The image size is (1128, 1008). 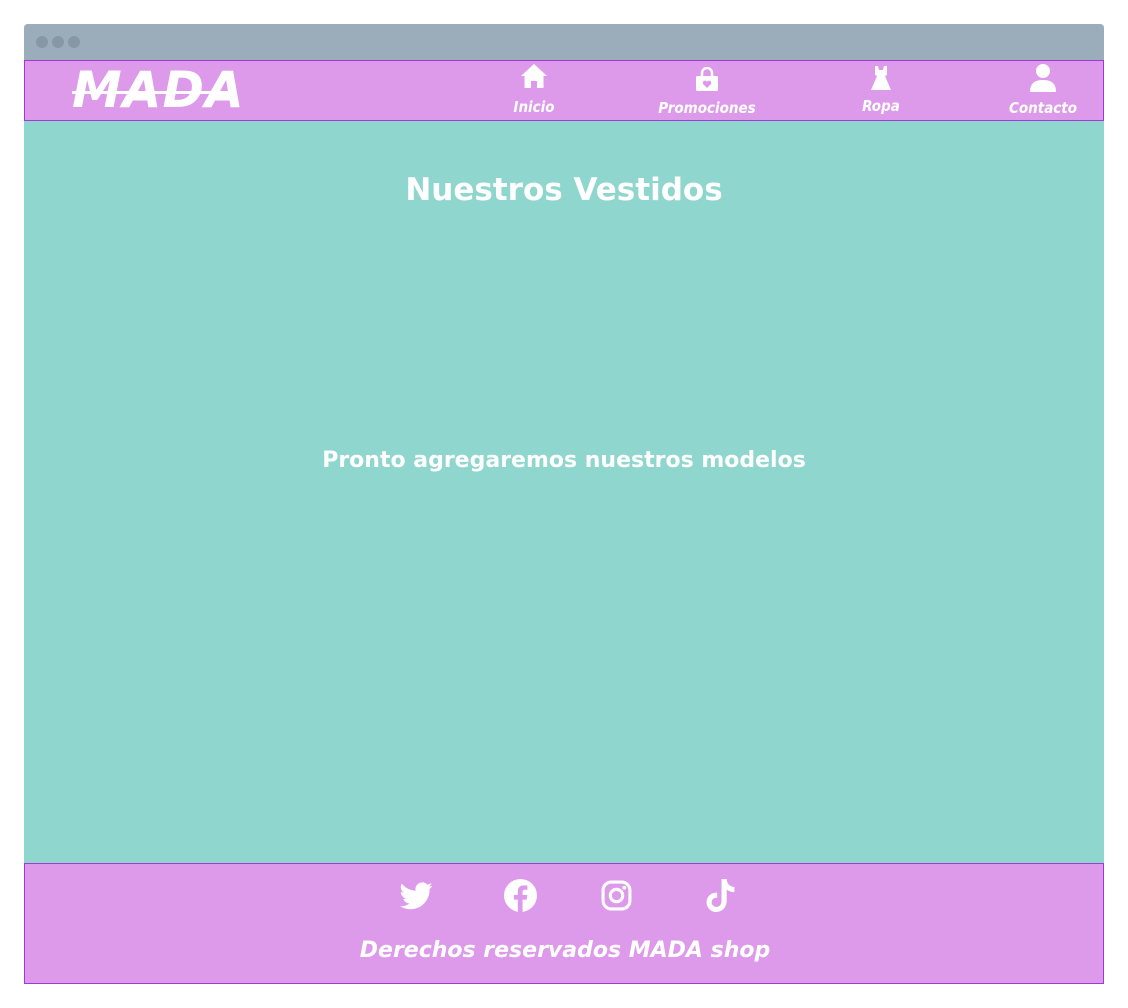 I want to click on nav-item-ropa: Ropa, so click(x=881, y=91).